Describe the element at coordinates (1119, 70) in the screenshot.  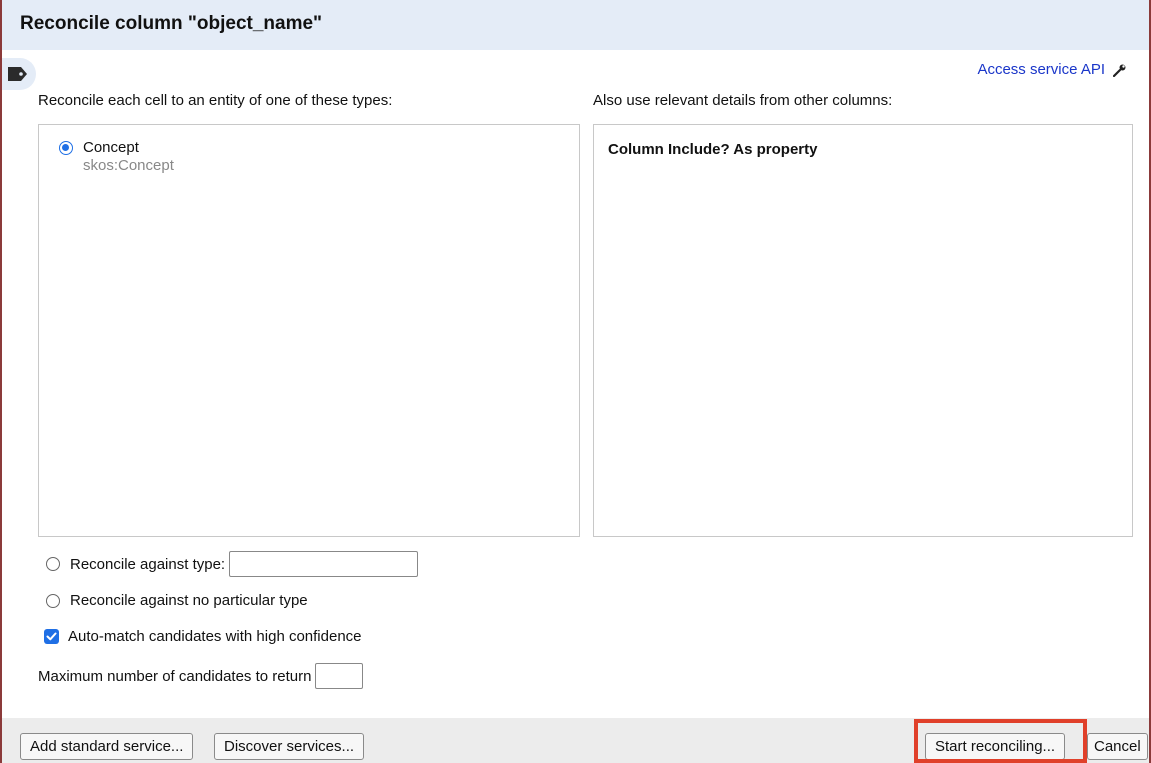
I see `wrench-icon` at that location.